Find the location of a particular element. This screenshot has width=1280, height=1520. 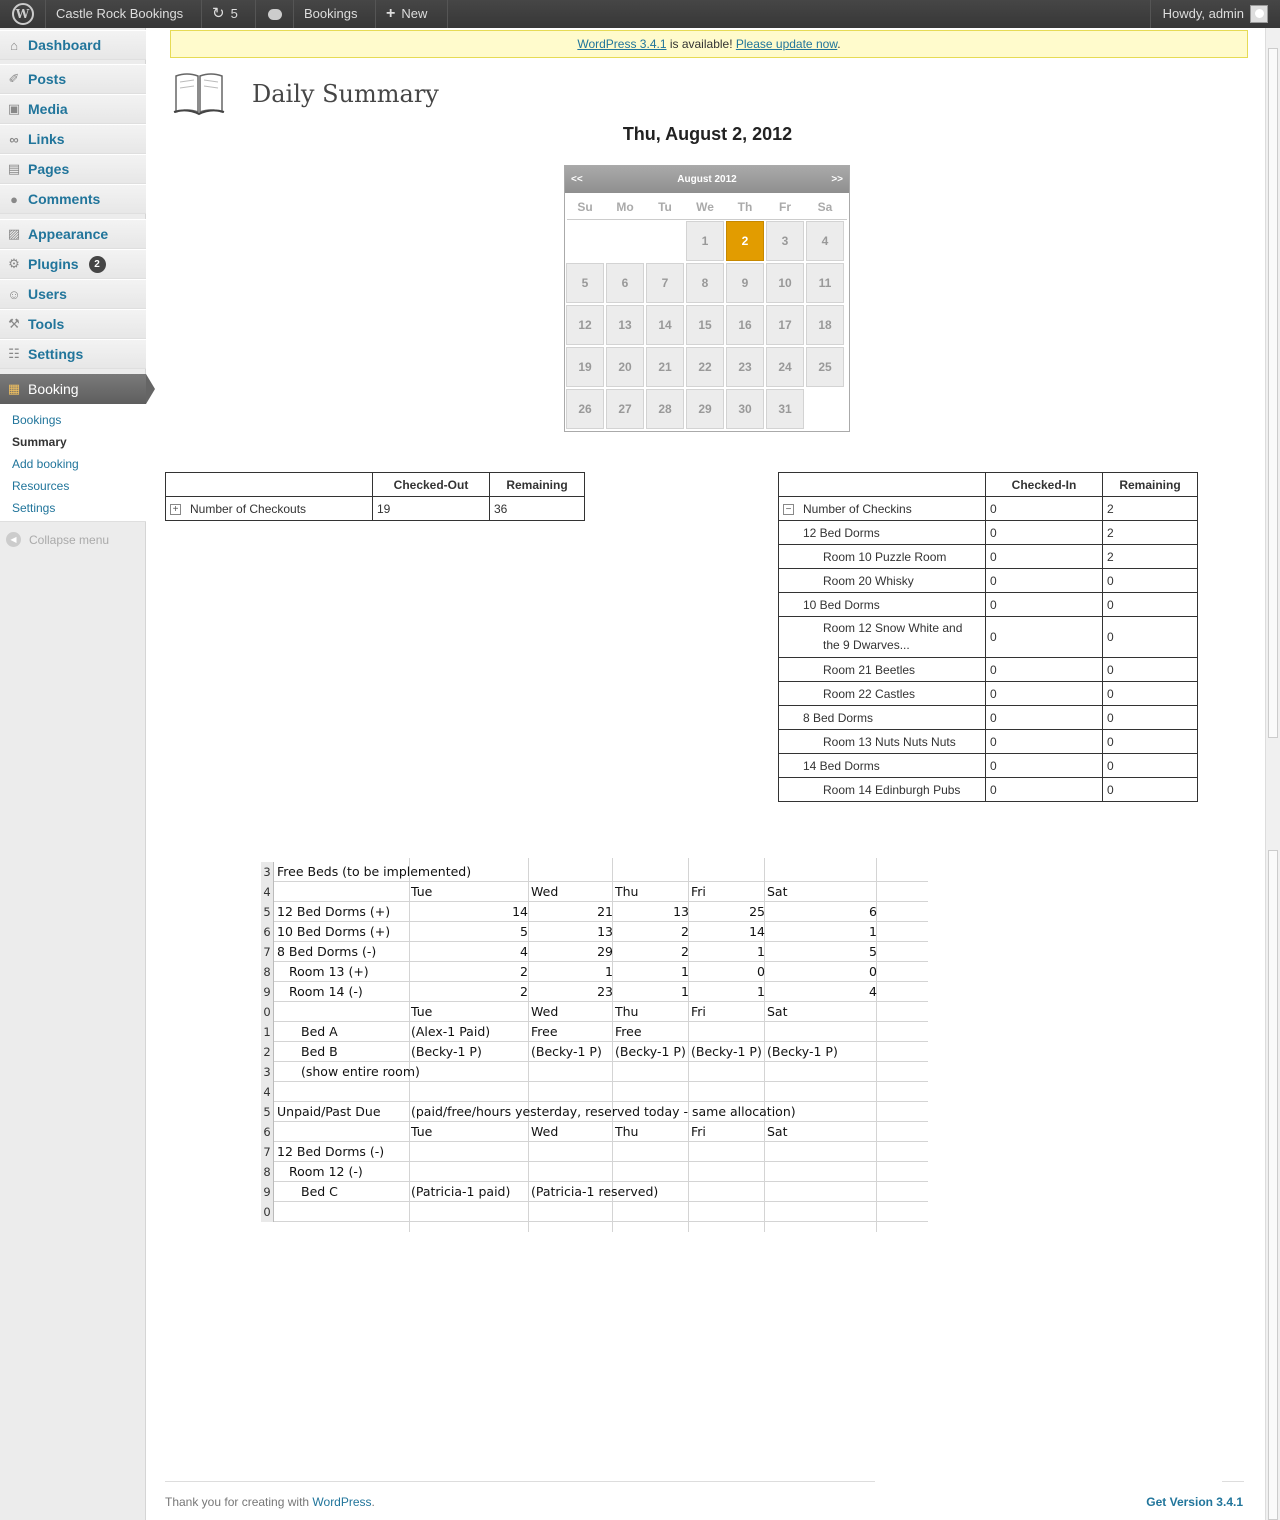

sheet-cell: 6 is located at coordinates (873, 911).